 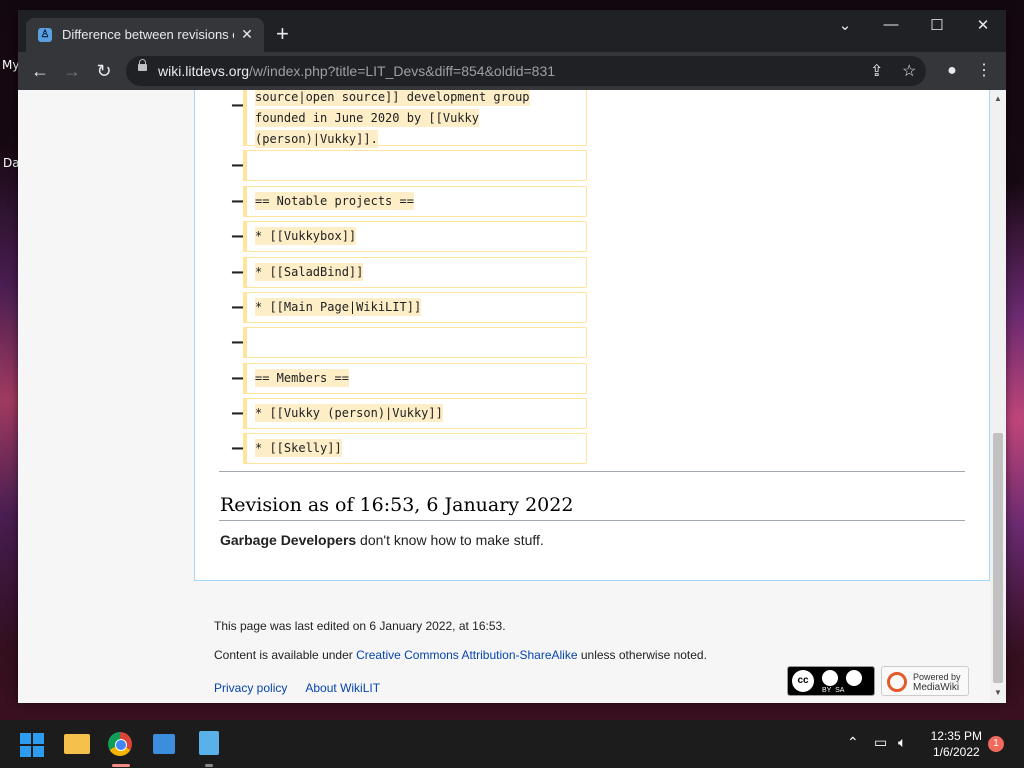 I want to click on menu-kebab-icon: ⋮, so click(x=984, y=71).